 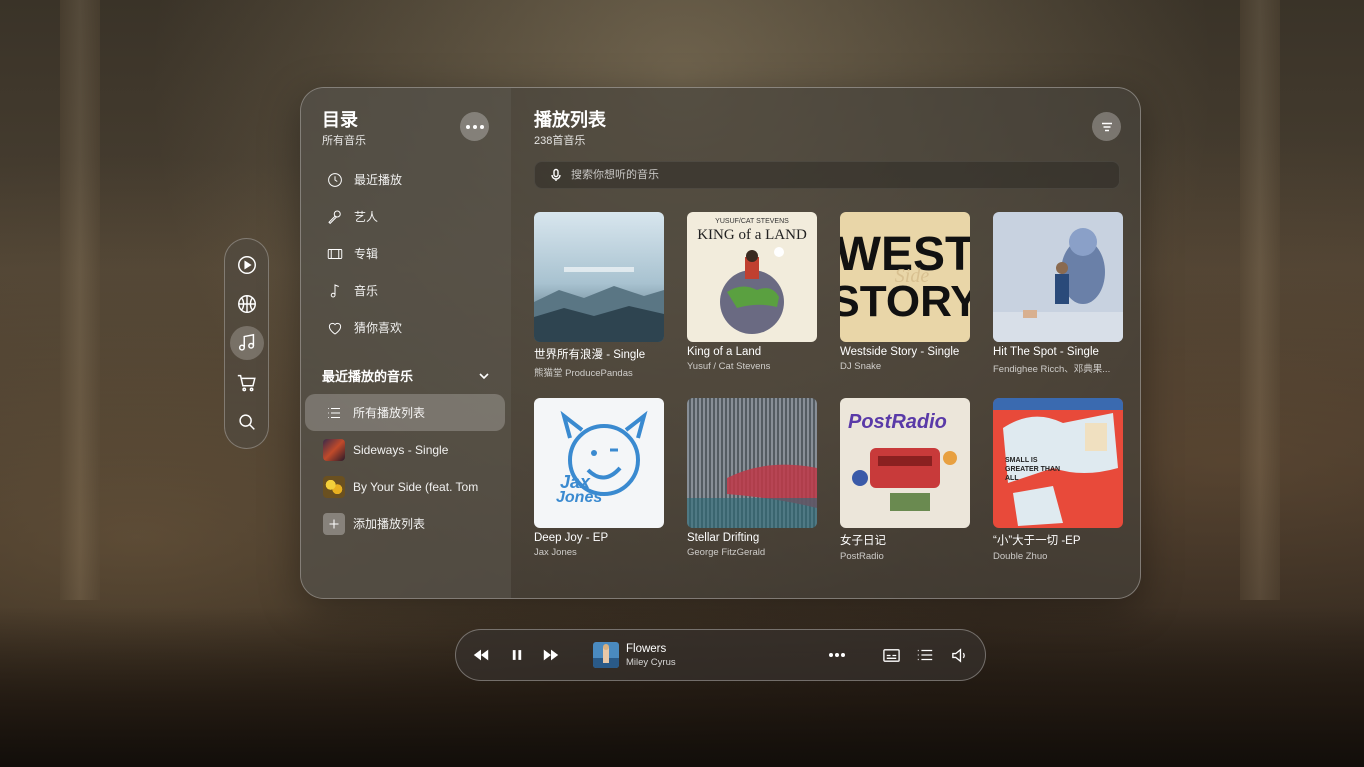 I want to click on album-card: Jax Jones Deep Joy - EP Jax Jones, so click(x=599, y=480).